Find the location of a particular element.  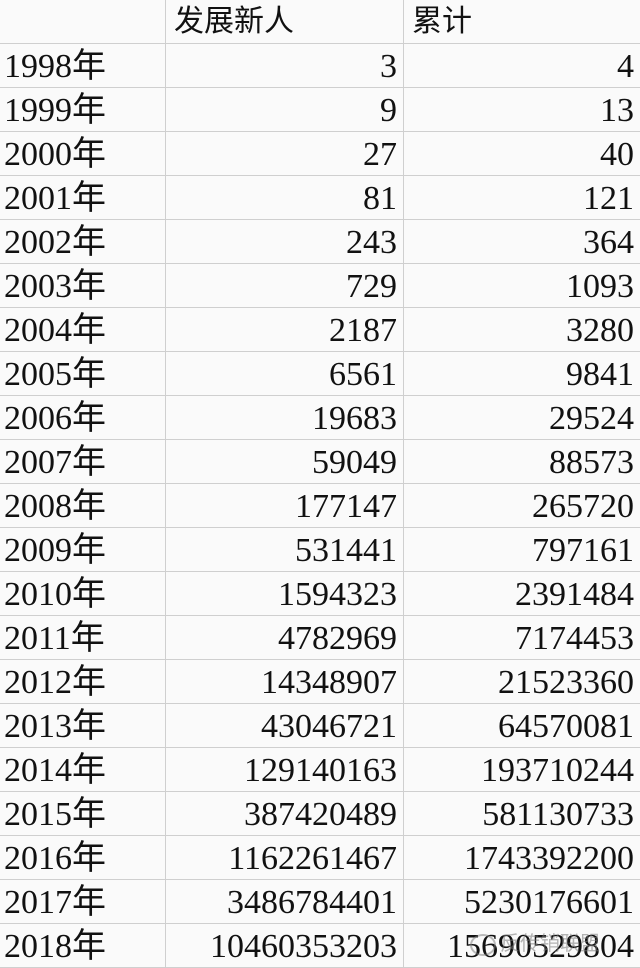

cumulative-cell: 3280 is located at coordinates (521, 329).